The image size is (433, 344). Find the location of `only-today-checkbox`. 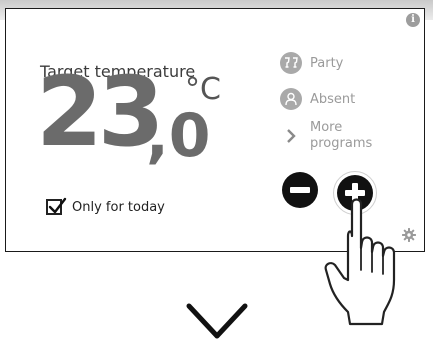

only-today-checkbox is located at coordinates (56, 206).